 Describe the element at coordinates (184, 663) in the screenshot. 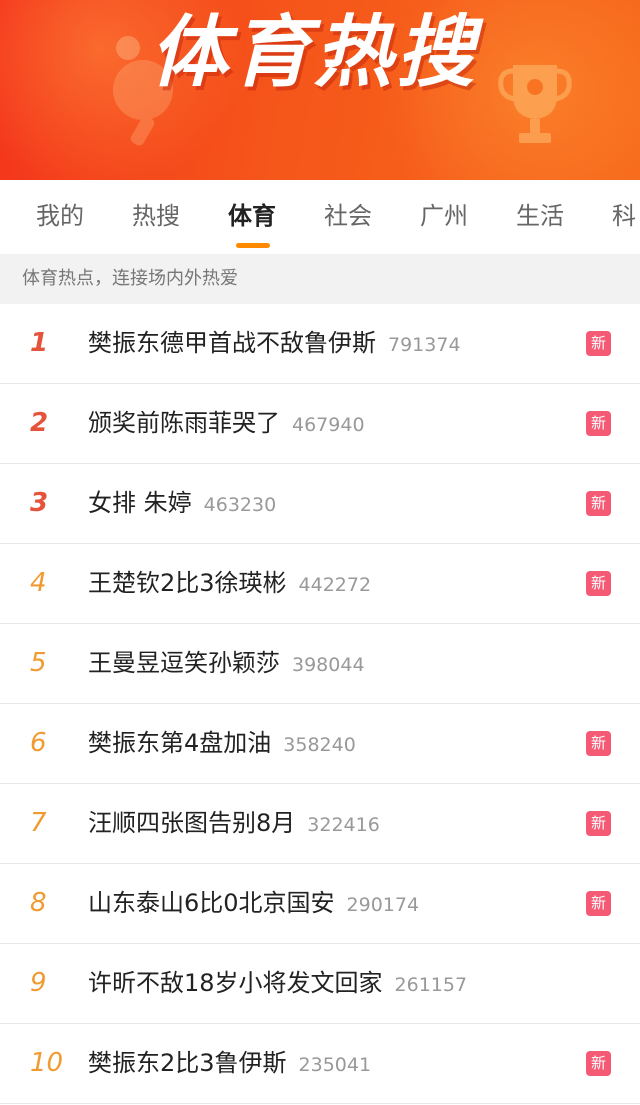

I see `item-title: 王曼昱逗笑孙颖莎` at that location.